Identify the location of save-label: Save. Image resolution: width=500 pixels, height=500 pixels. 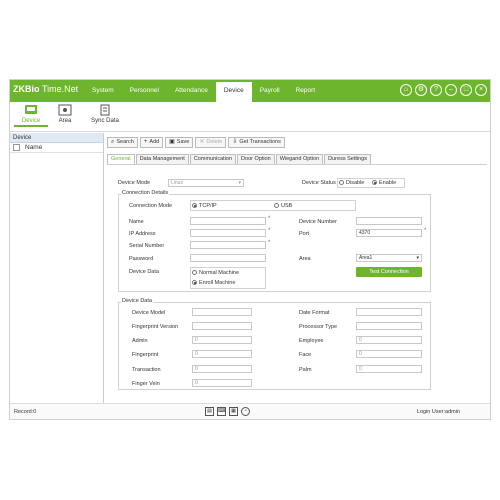
(183, 142).